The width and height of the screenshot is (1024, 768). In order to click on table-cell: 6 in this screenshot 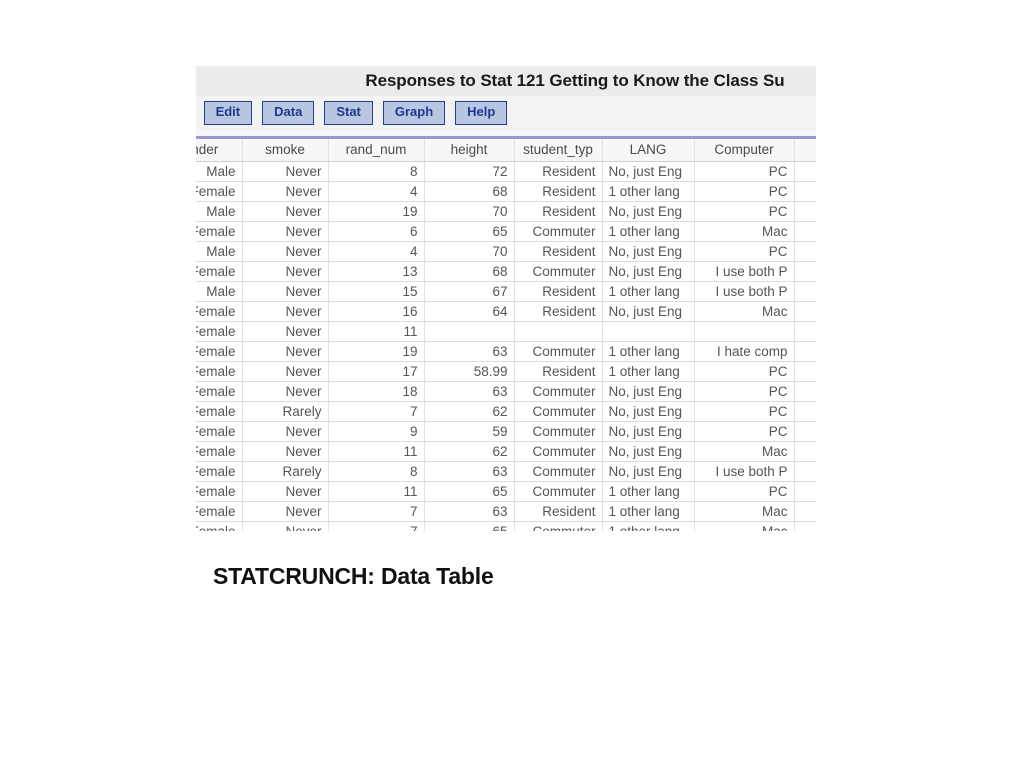, I will do `click(376, 231)`.